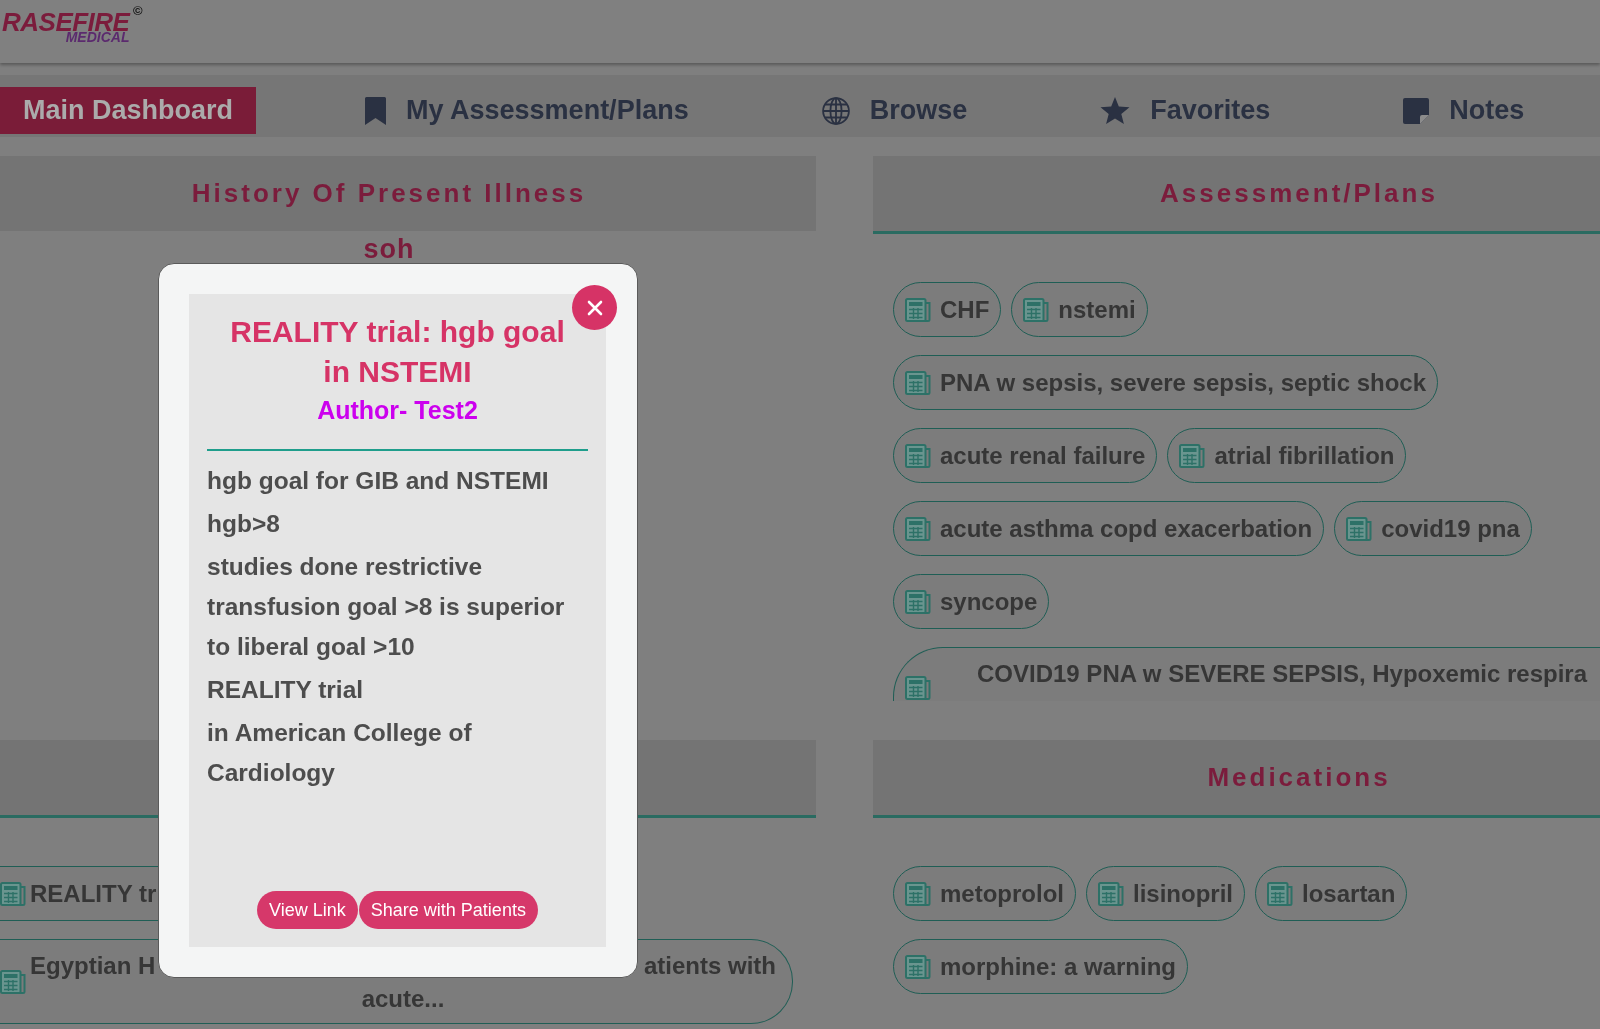  Describe the element at coordinates (1025, 455) in the screenshot. I see `topic-chip: acute renal failure` at that location.